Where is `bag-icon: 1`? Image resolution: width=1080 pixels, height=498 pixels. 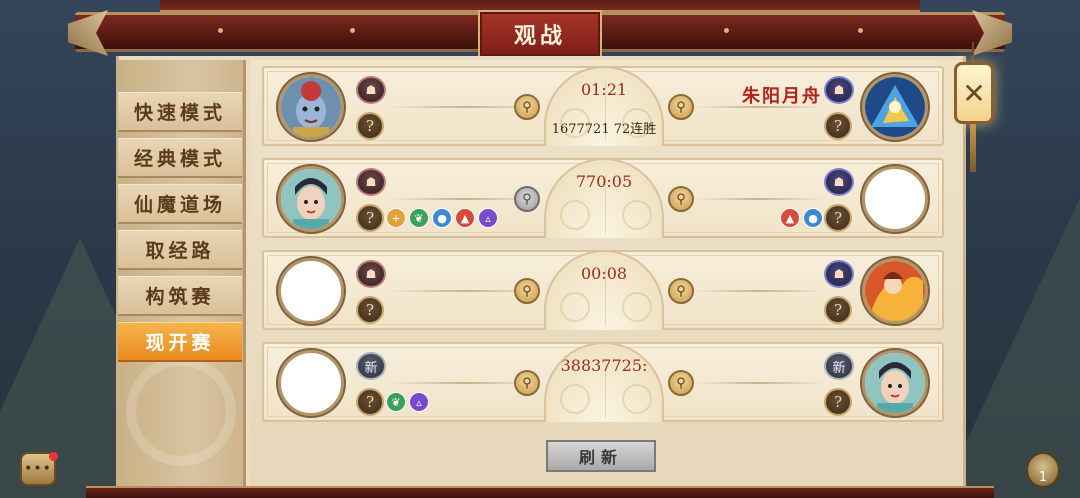 bag-icon: 1 is located at coordinates (1043, 470).